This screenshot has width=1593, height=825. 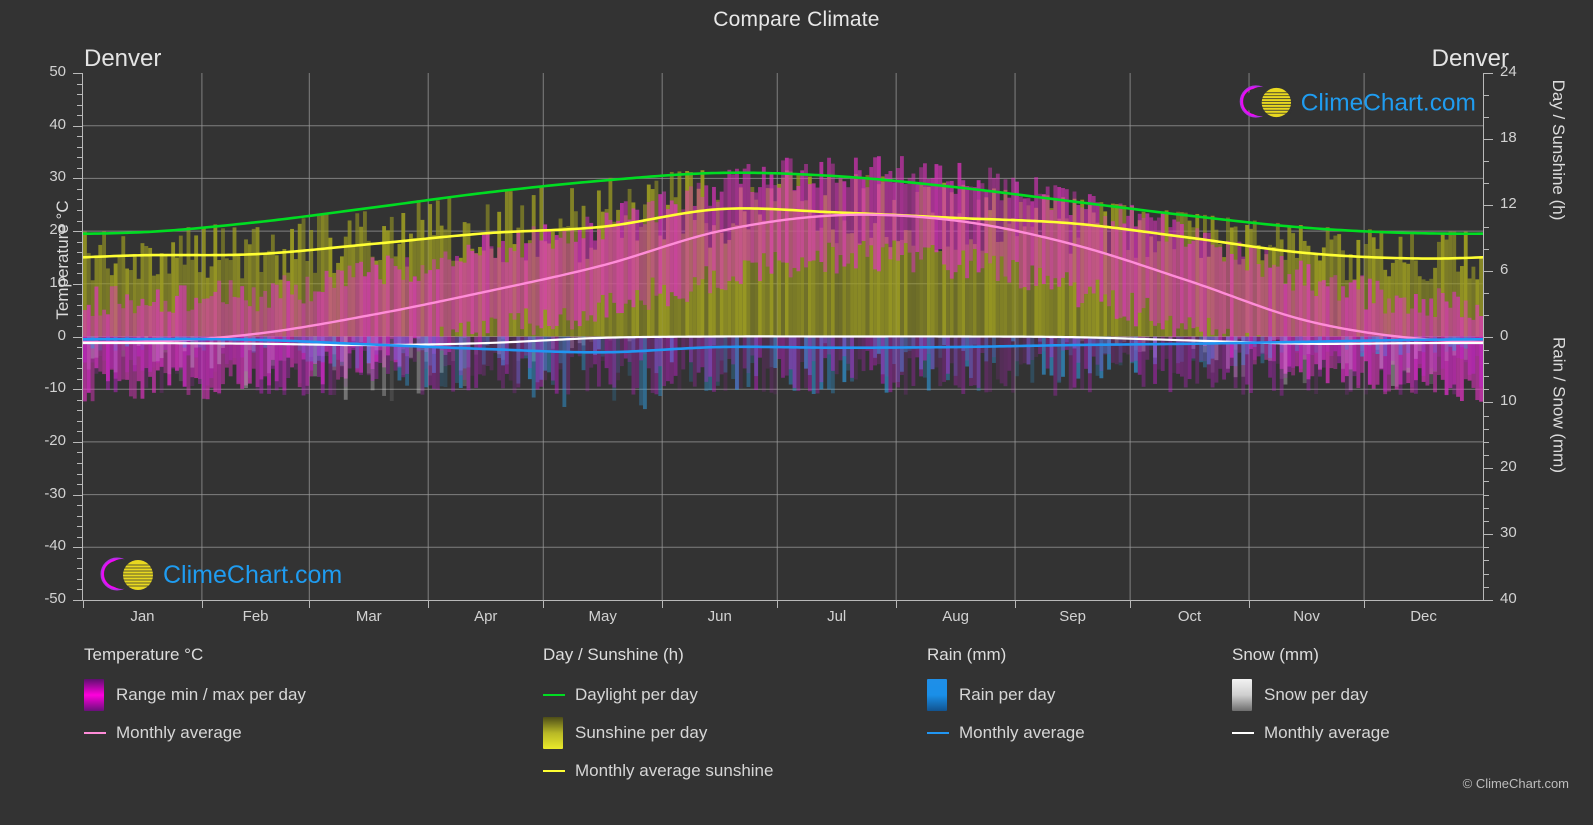 What do you see at coordinates (1558, 150) in the screenshot?
I see `axis-title-right-top: Day / Sunshine (h)` at bounding box center [1558, 150].